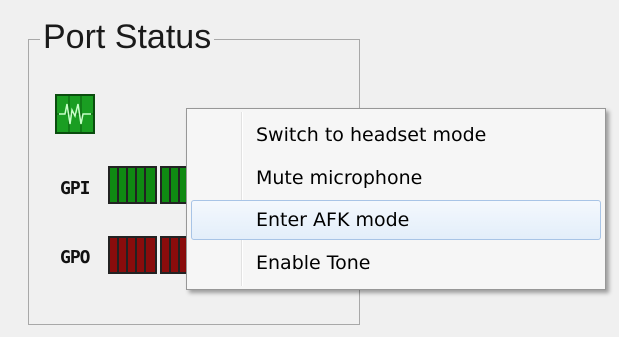 The width and height of the screenshot is (619, 337). I want to click on menu-item-mute-microphone: Mute microphone, so click(396, 178).